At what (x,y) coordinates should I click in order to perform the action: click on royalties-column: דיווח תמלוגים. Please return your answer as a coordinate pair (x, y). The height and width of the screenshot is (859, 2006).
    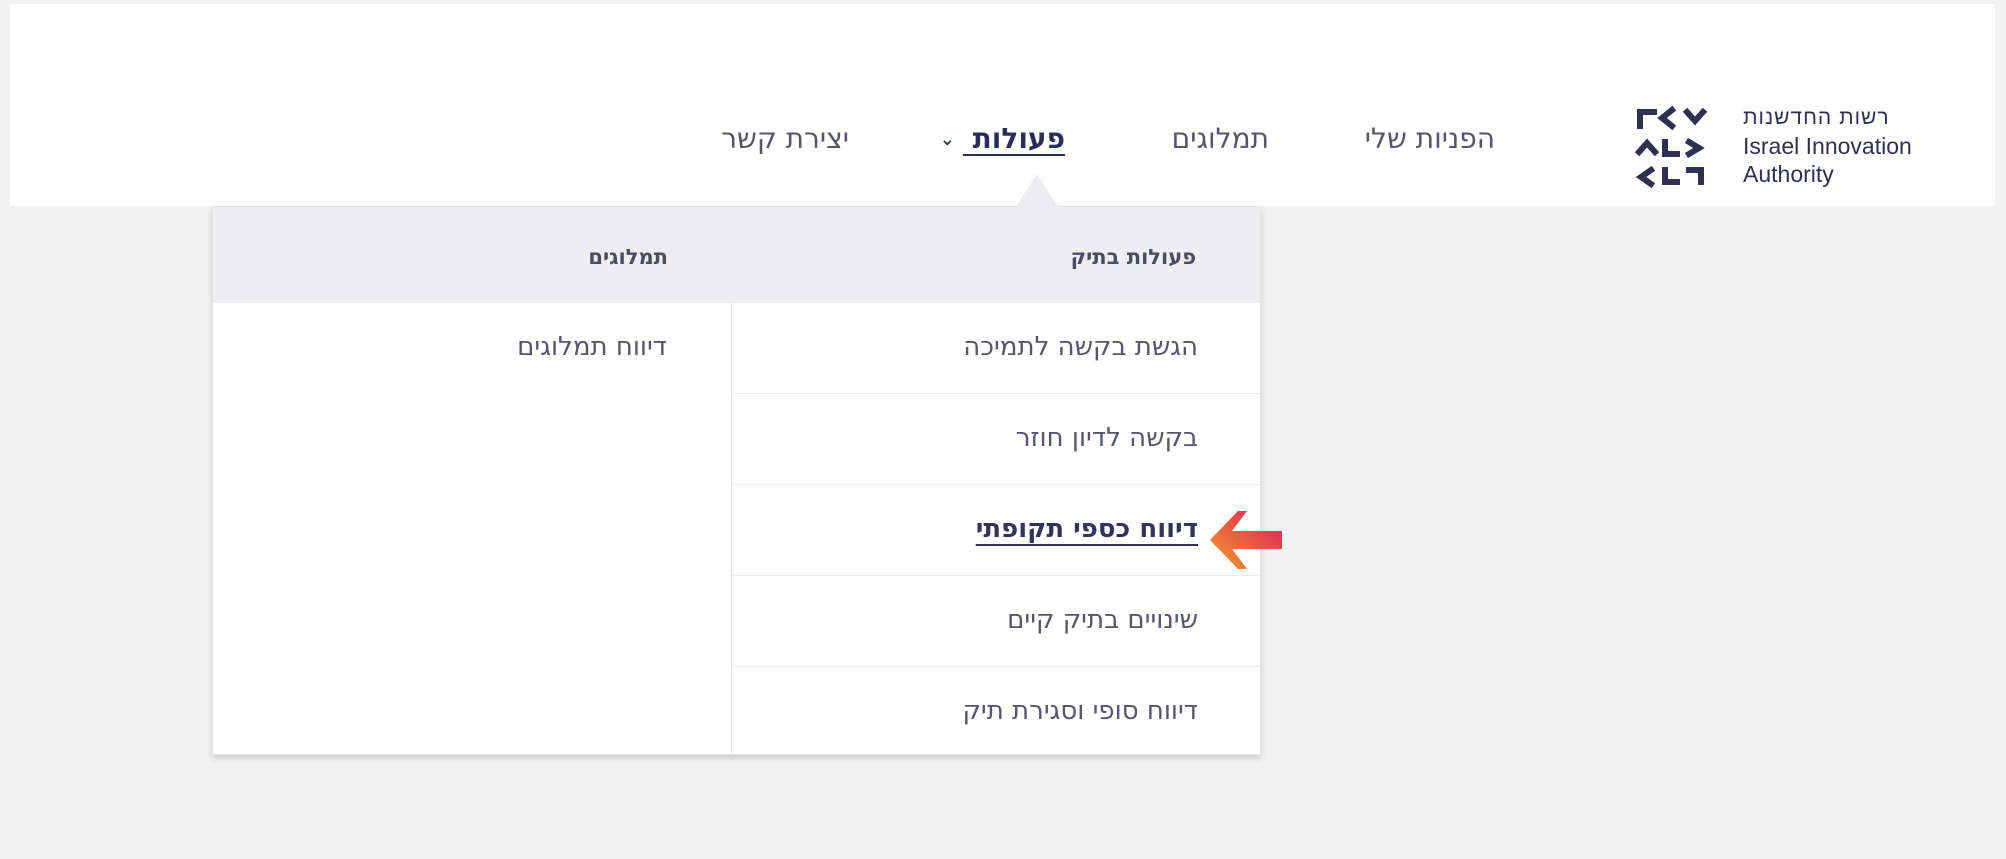
    Looking at the image, I should click on (472, 528).